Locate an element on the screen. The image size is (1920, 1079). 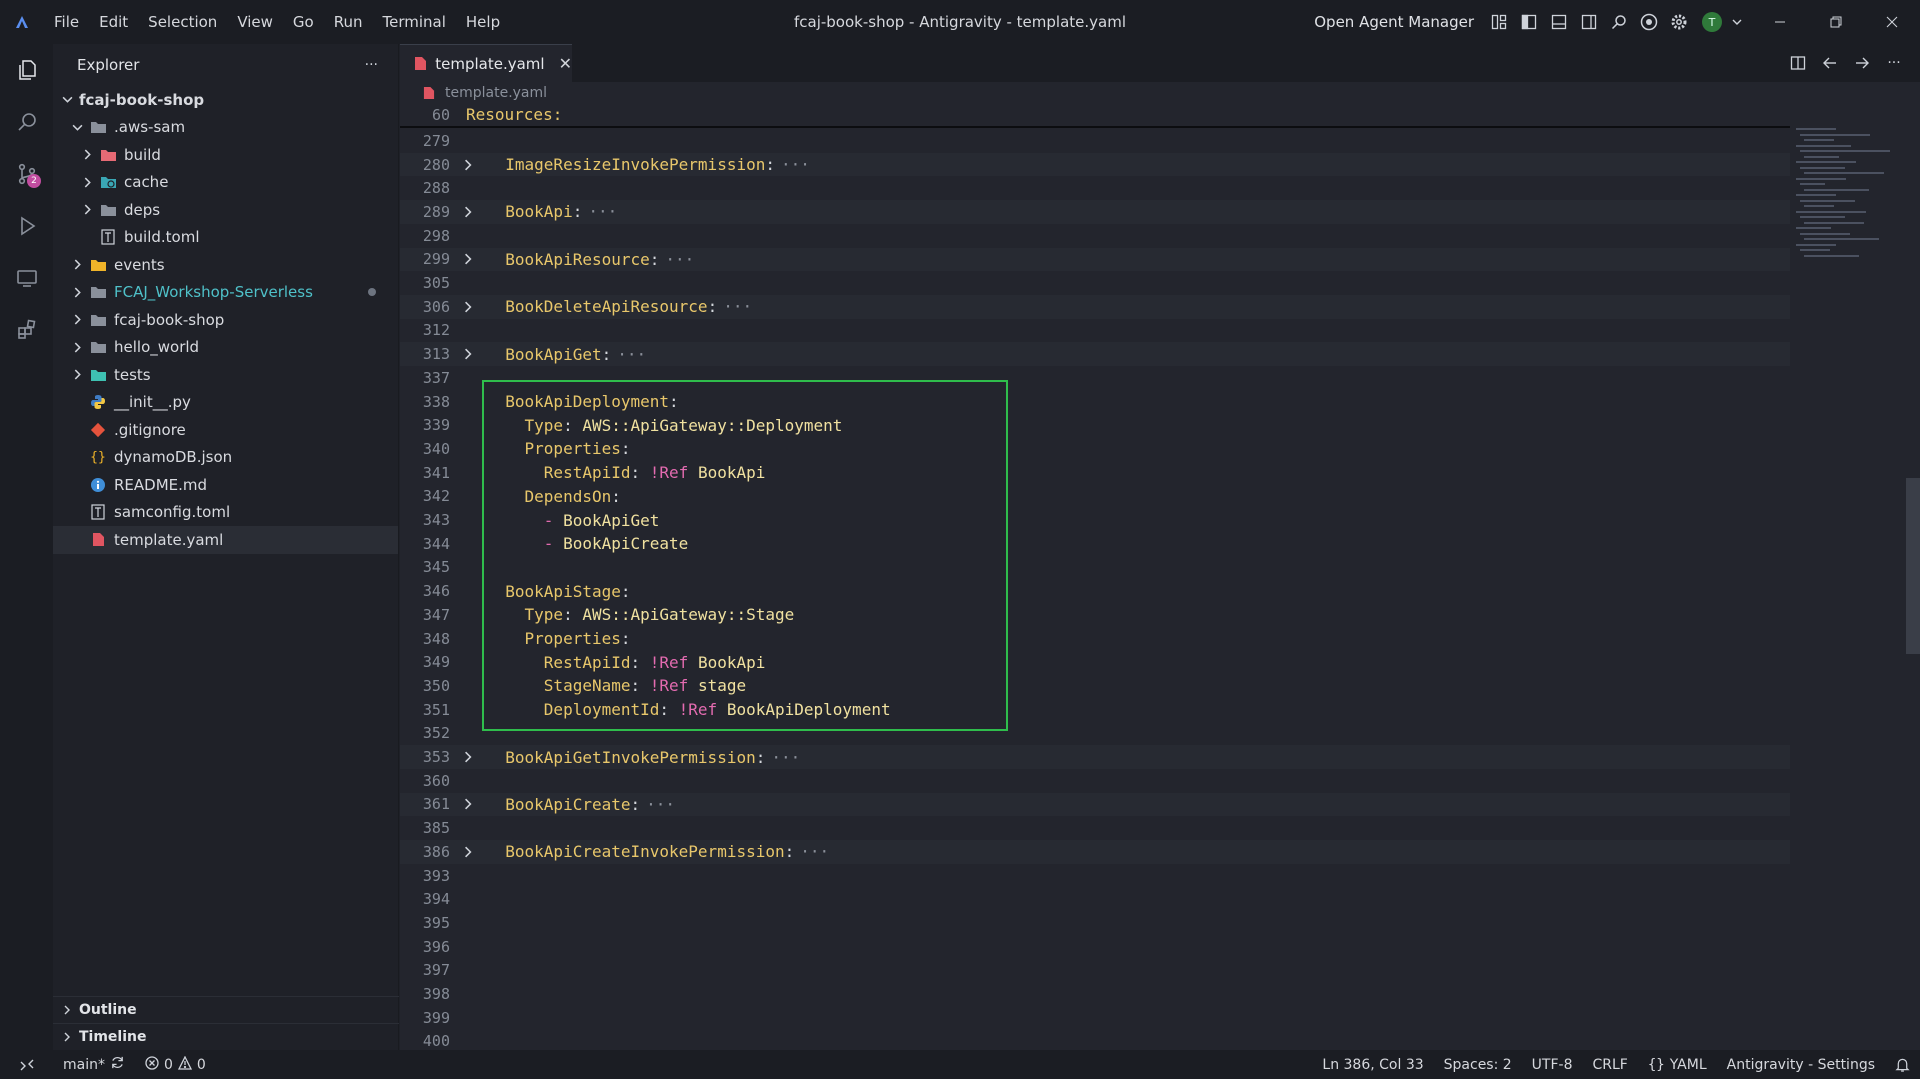
tree-item: samconfig.toml is located at coordinates (225, 513).